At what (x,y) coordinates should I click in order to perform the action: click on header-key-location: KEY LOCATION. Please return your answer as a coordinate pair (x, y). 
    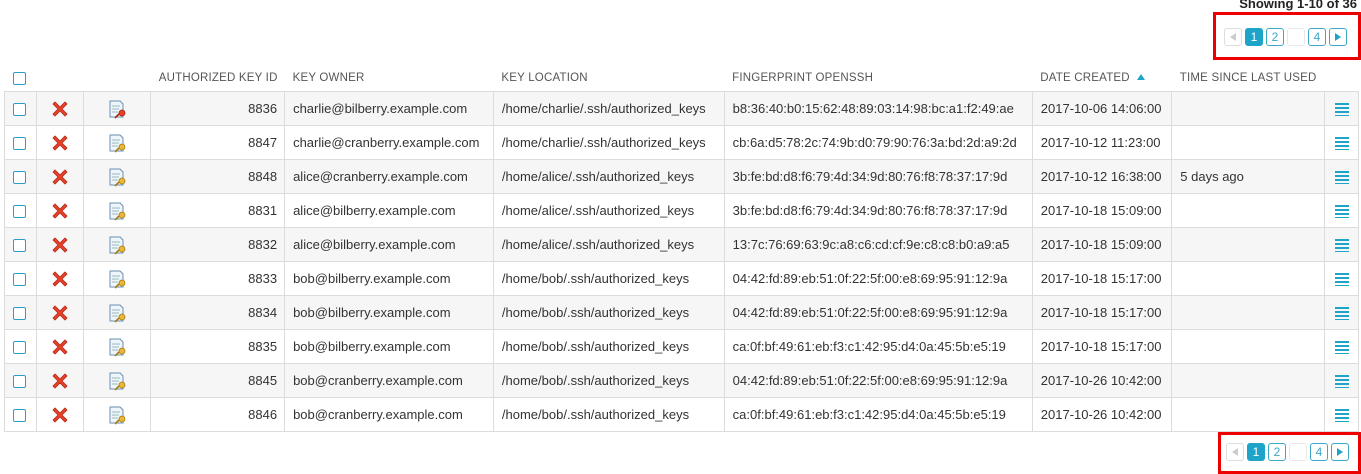
    Looking at the image, I should click on (608, 78).